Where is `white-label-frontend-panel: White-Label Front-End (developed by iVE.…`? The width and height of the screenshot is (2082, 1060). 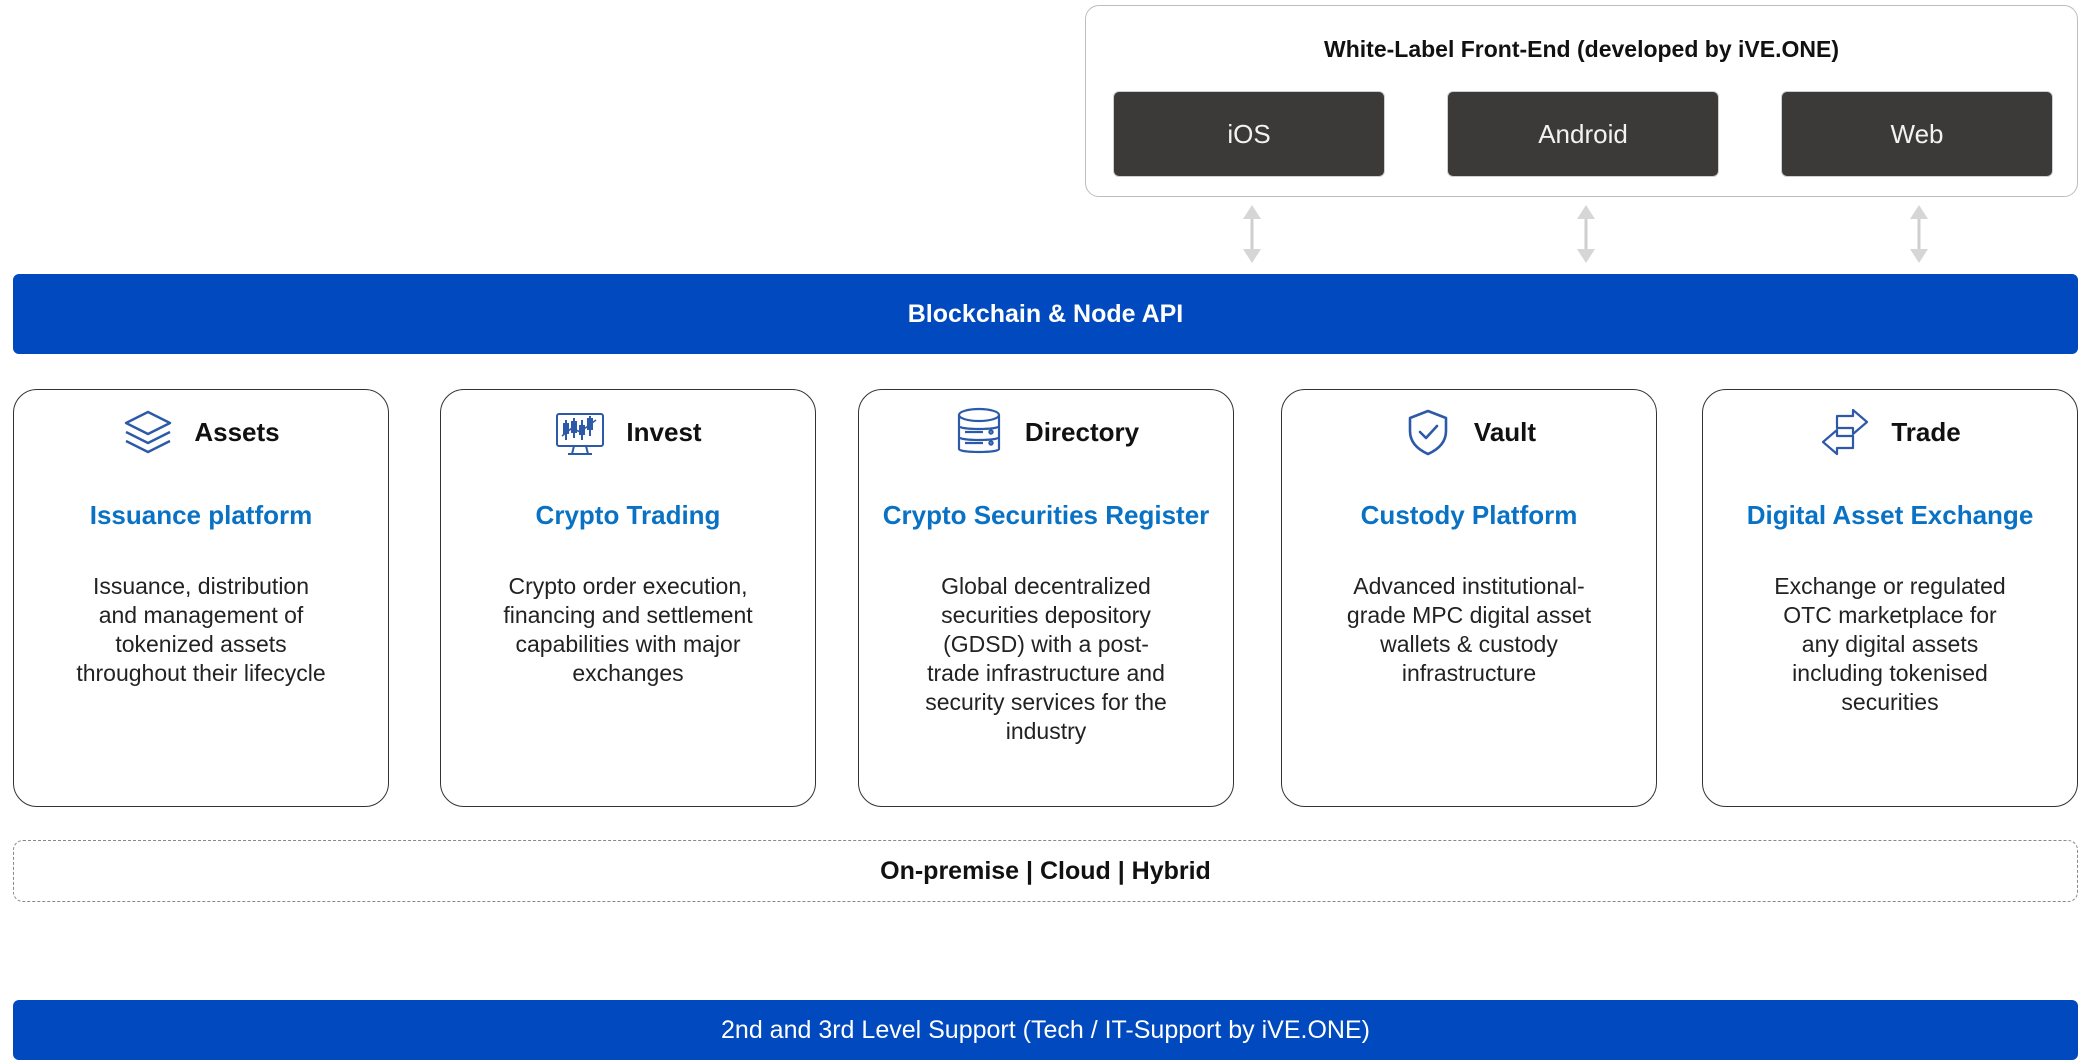
white-label-frontend-panel: White-Label Front-End (developed by iVE.… is located at coordinates (1581, 101).